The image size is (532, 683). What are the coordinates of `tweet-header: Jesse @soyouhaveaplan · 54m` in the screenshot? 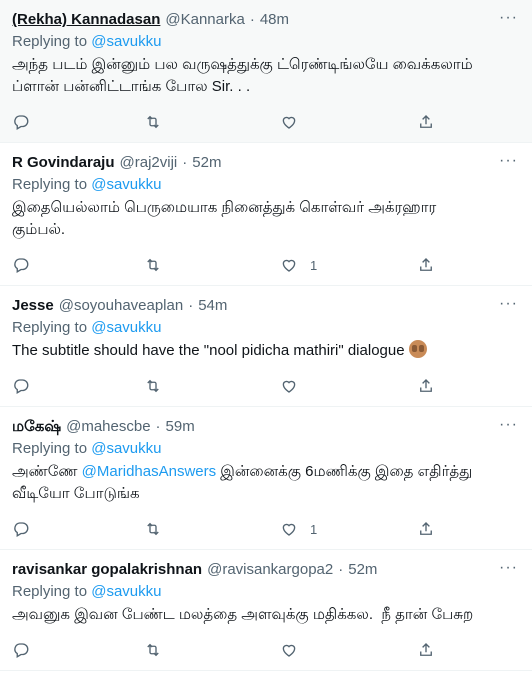 It's located at (266, 306).